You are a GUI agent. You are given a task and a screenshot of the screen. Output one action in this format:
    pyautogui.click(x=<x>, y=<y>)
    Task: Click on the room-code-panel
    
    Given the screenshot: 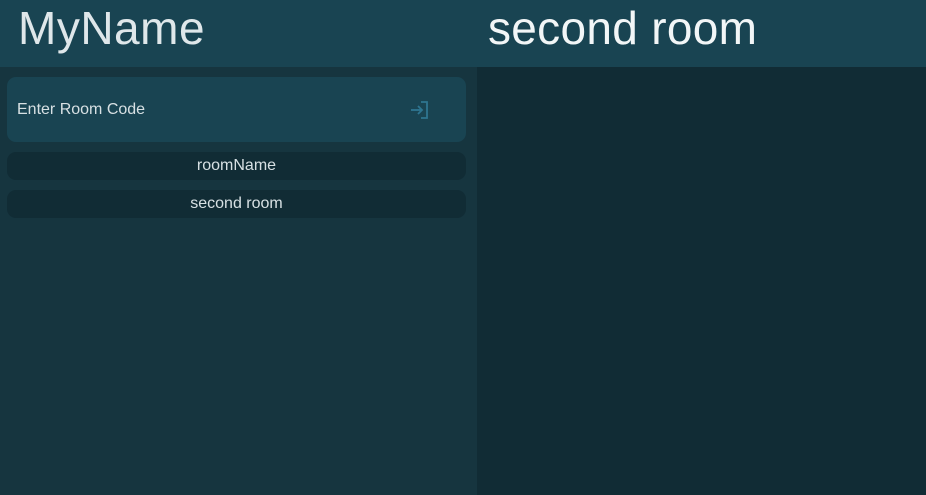 What is the action you would take?
    pyautogui.click(x=236, y=109)
    